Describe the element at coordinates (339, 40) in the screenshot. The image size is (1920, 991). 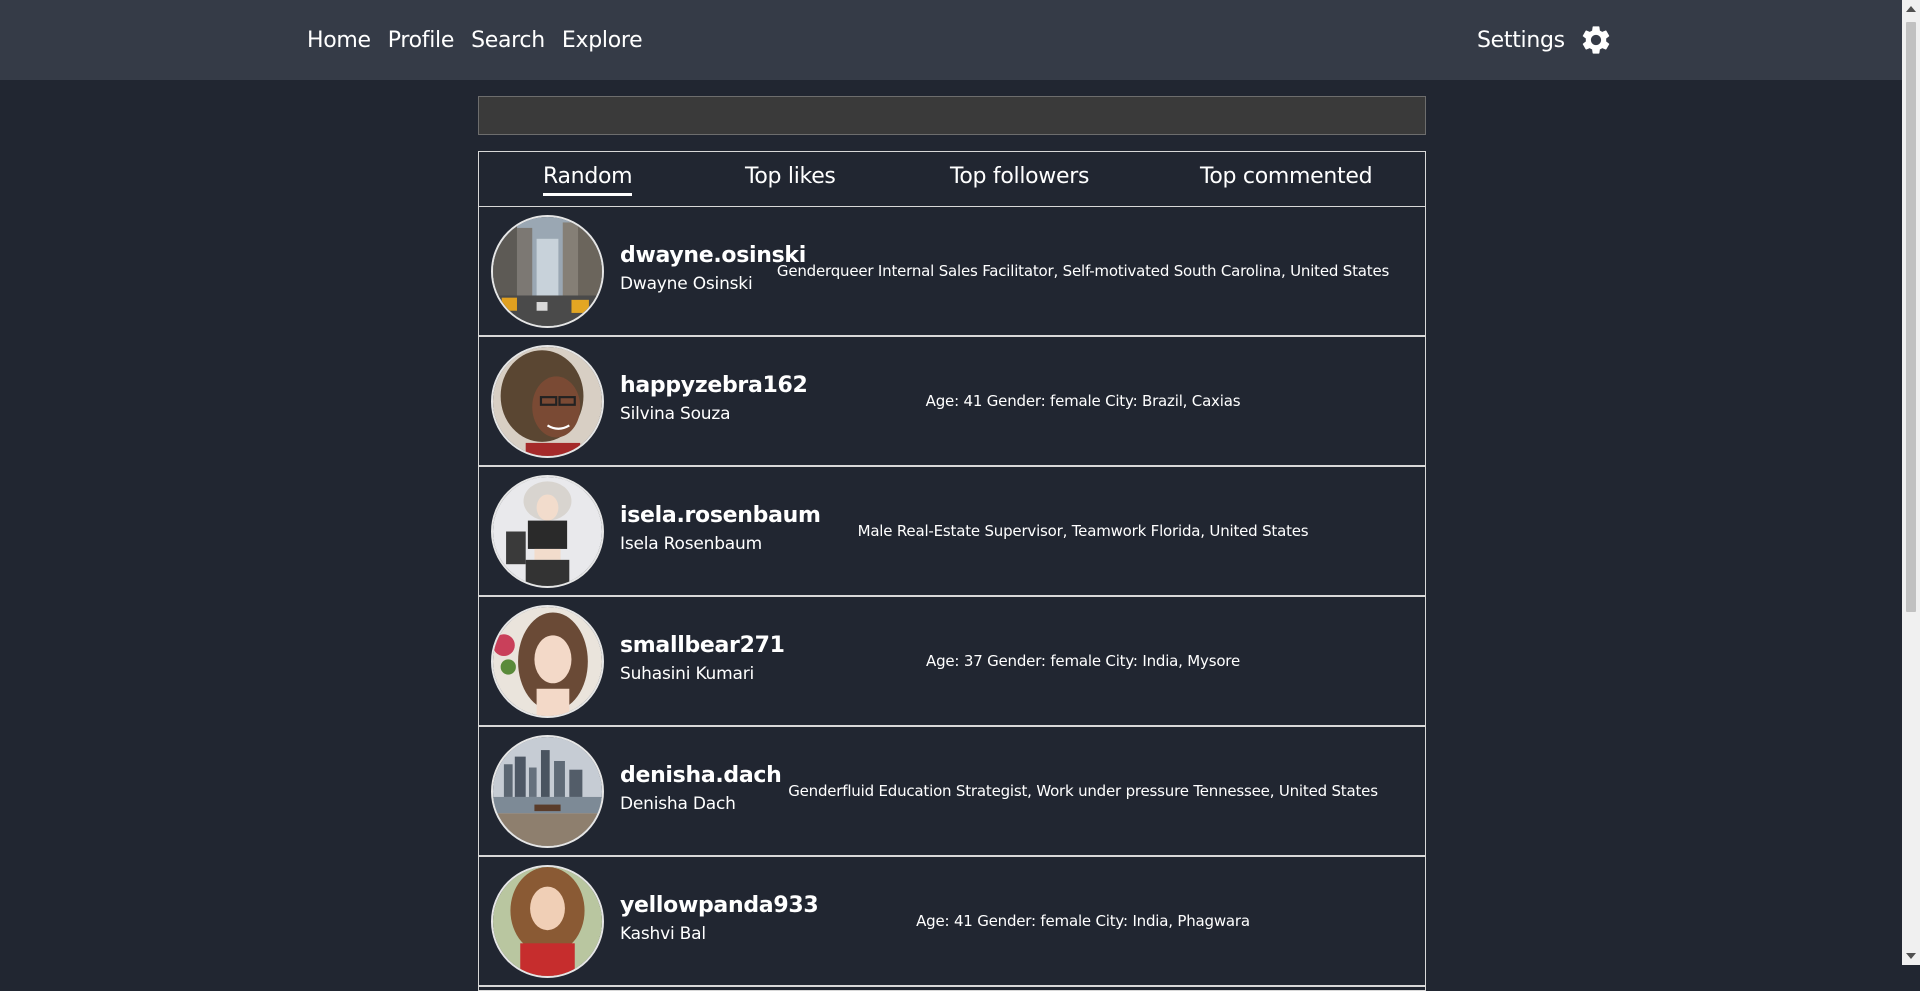
I see `nav-link-home: Home` at that location.